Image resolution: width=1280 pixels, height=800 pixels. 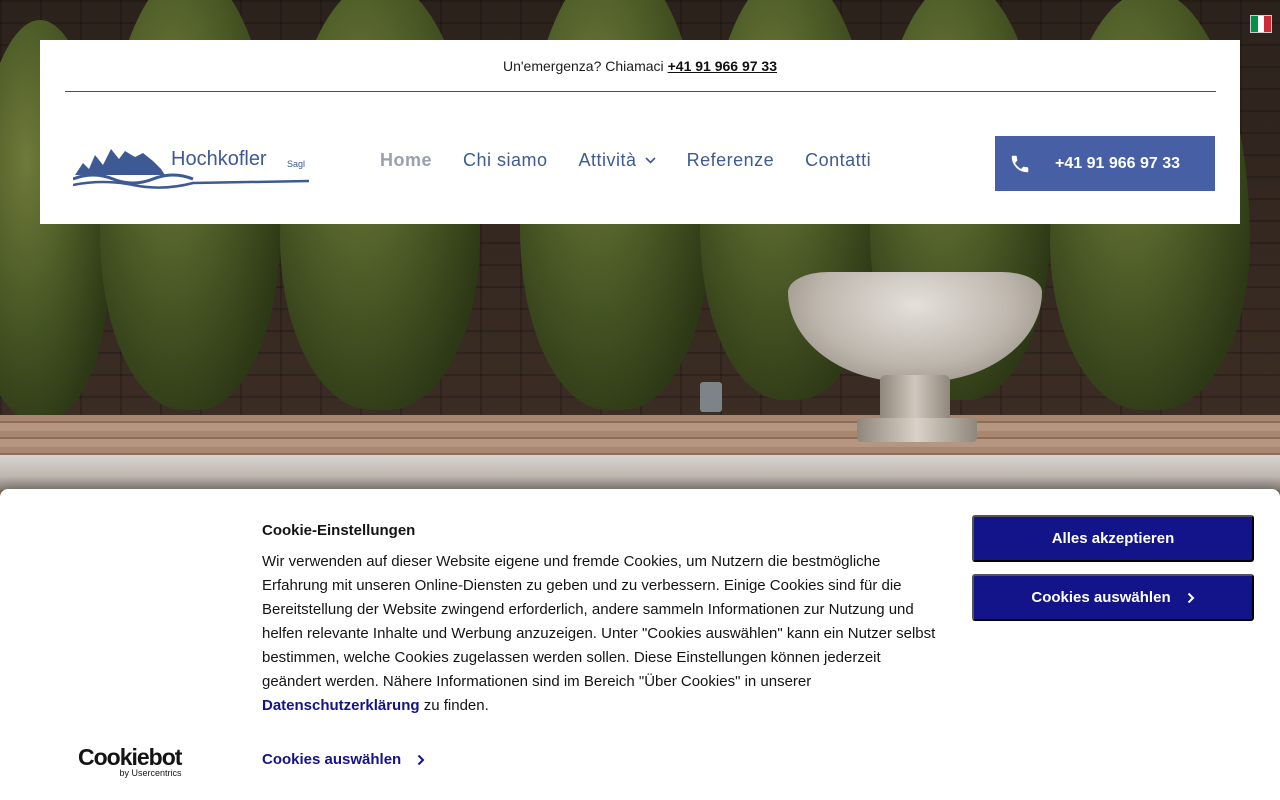 I want to click on company-logo: Hochkofler Sagl, so click(x=192, y=165).